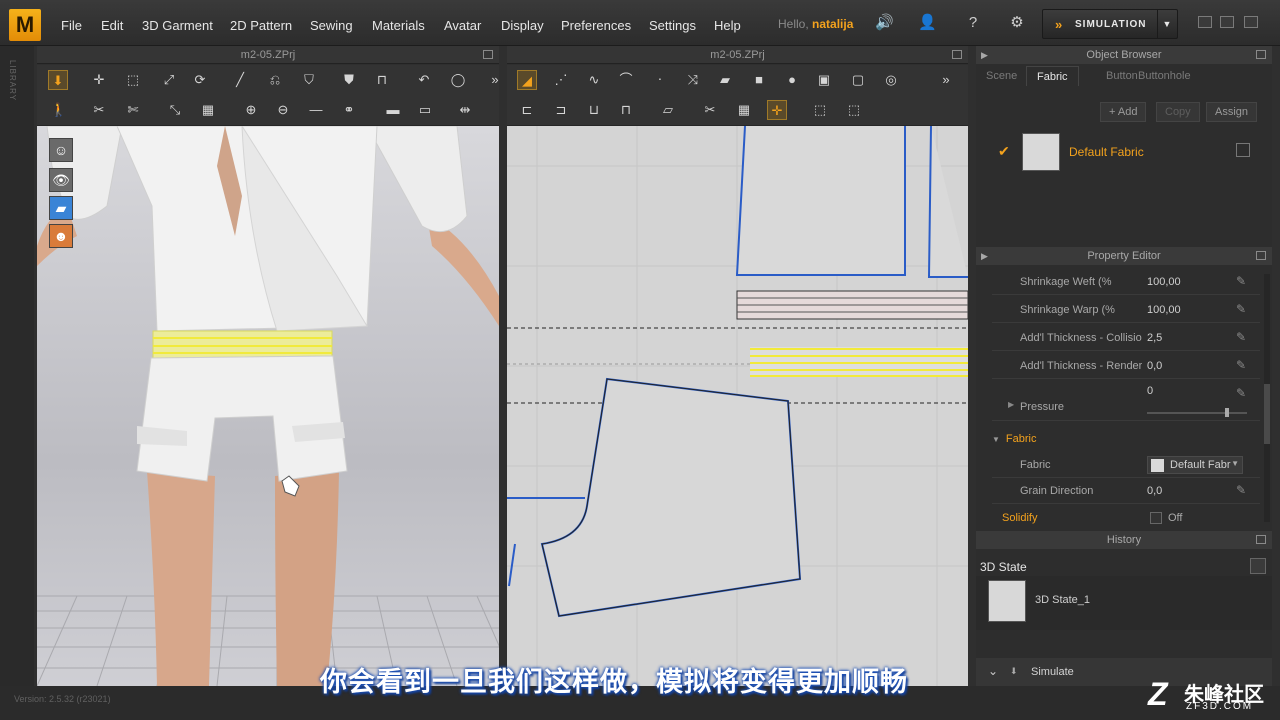 This screenshot has width=1280, height=720. What do you see at coordinates (1197, 413) in the screenshot?
I see `pressure-slider-track` at bounding box center [1197, 413].